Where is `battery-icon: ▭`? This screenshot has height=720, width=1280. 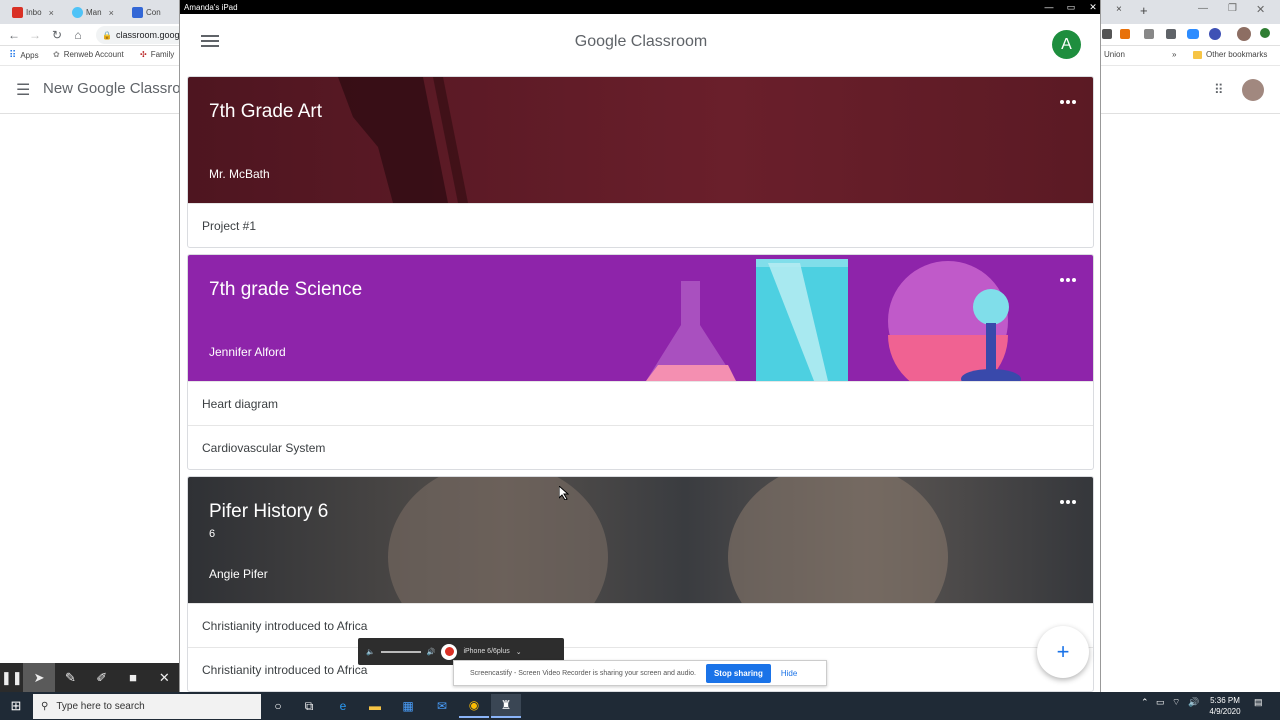
battery-icon: ▭ is located at coordinates (1160, 702).